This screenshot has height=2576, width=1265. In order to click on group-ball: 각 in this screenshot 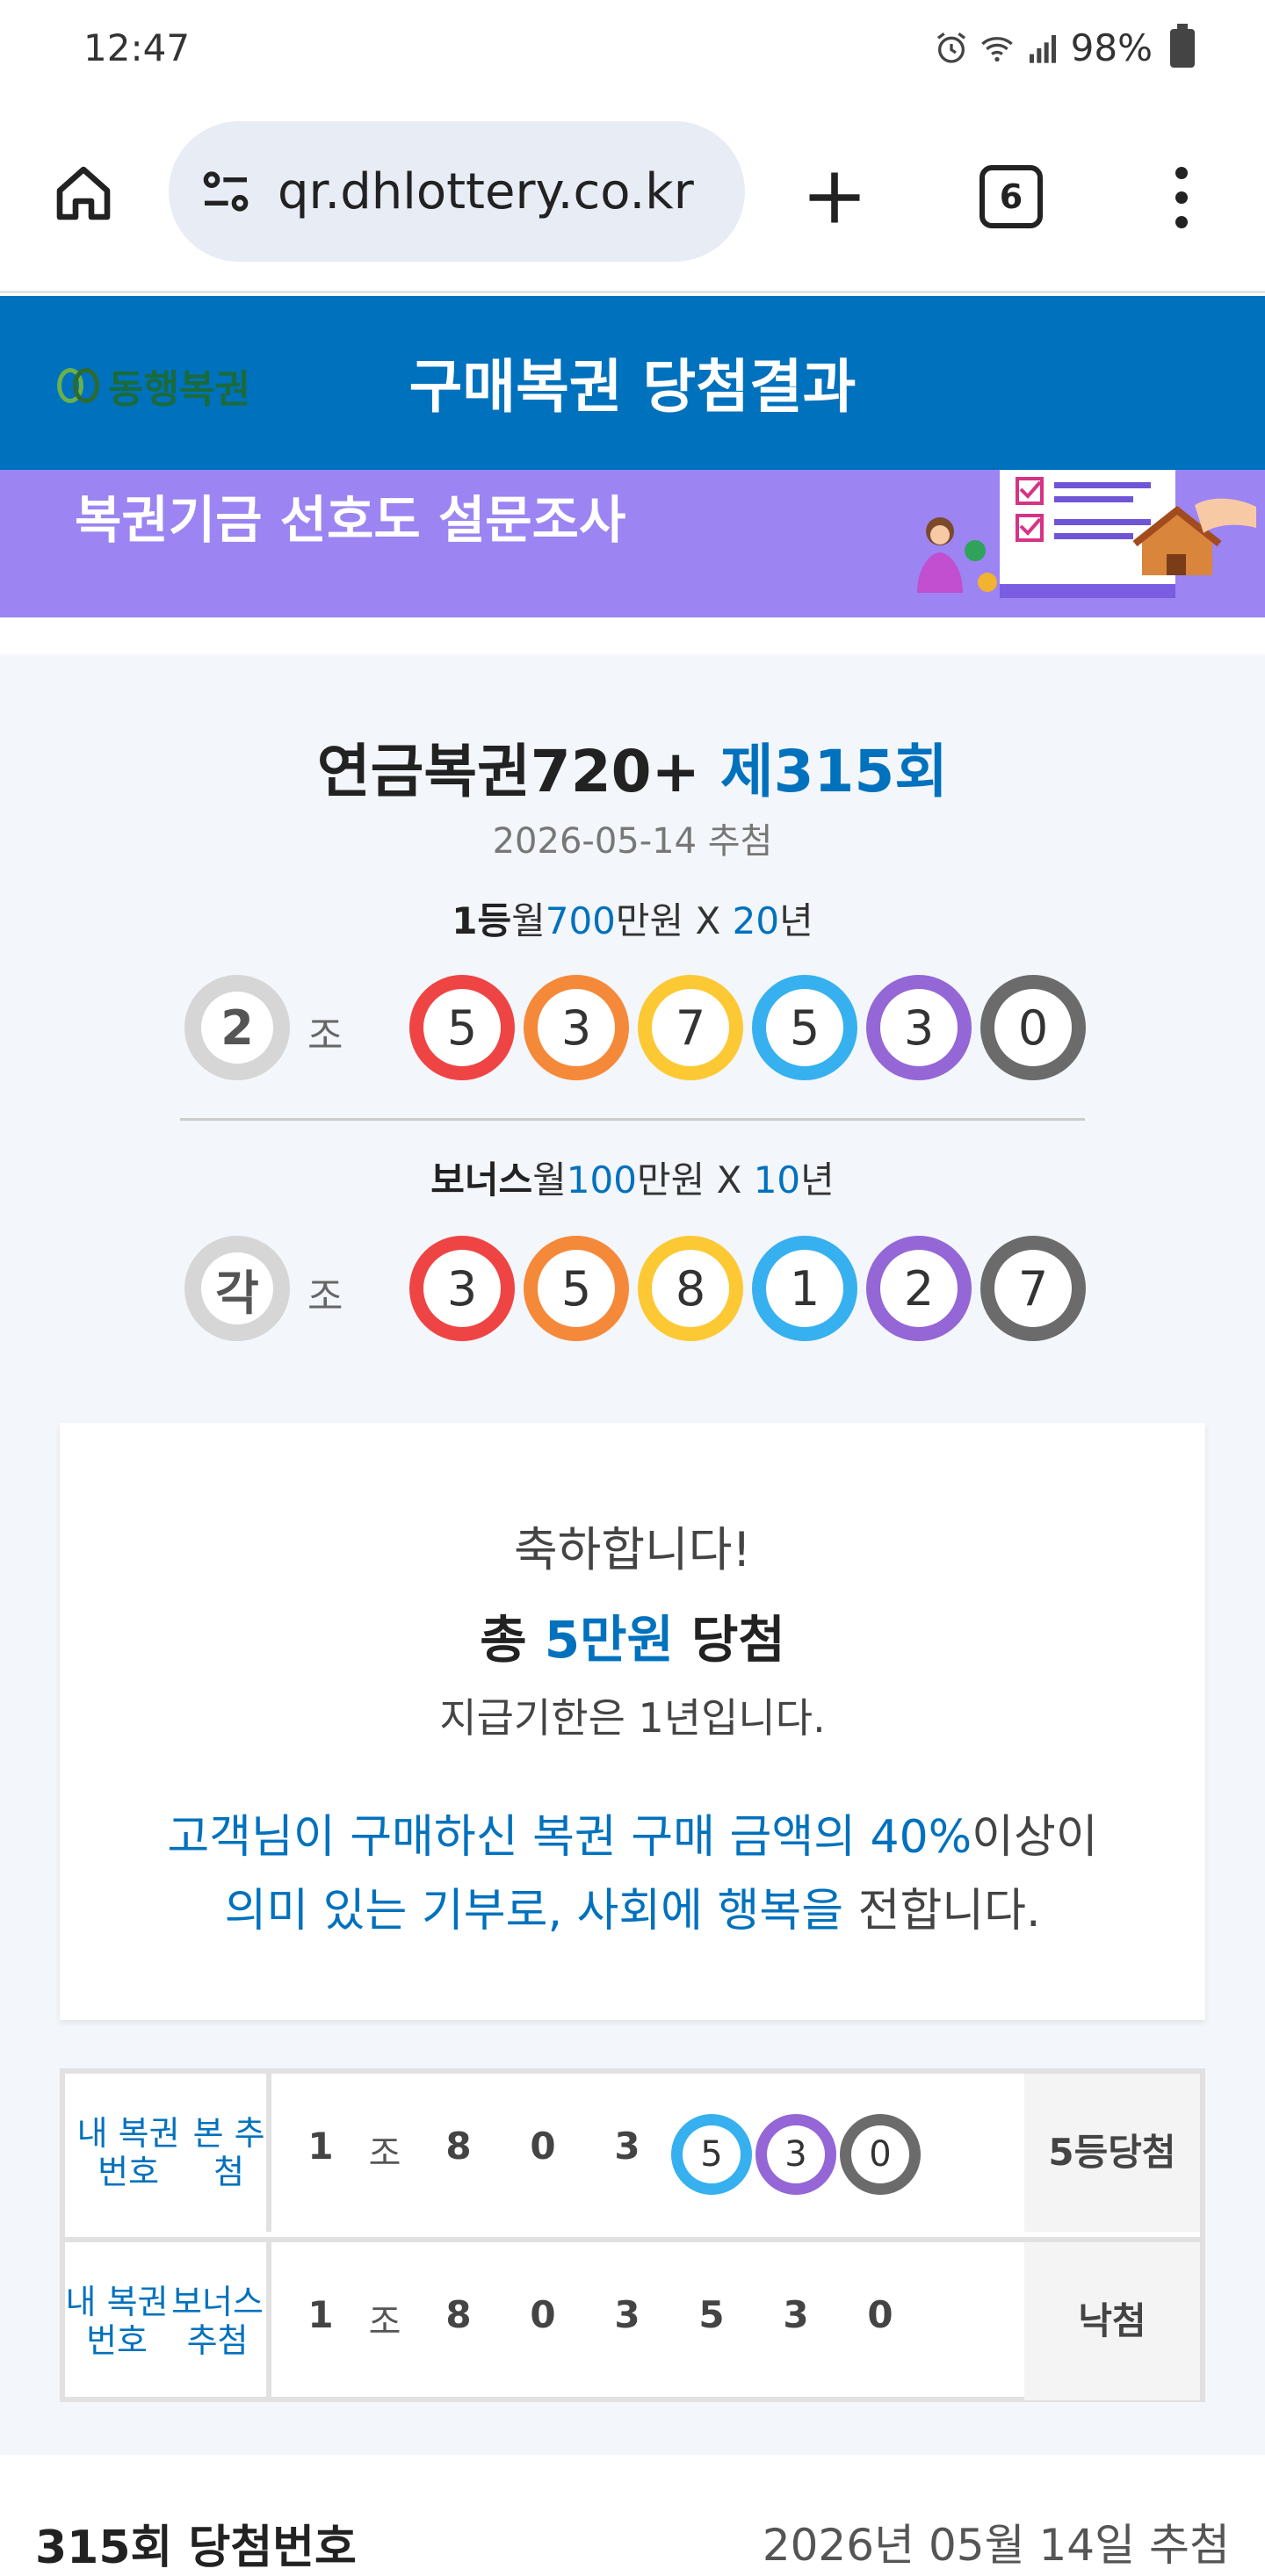, I will do `click(237, 1288)`.